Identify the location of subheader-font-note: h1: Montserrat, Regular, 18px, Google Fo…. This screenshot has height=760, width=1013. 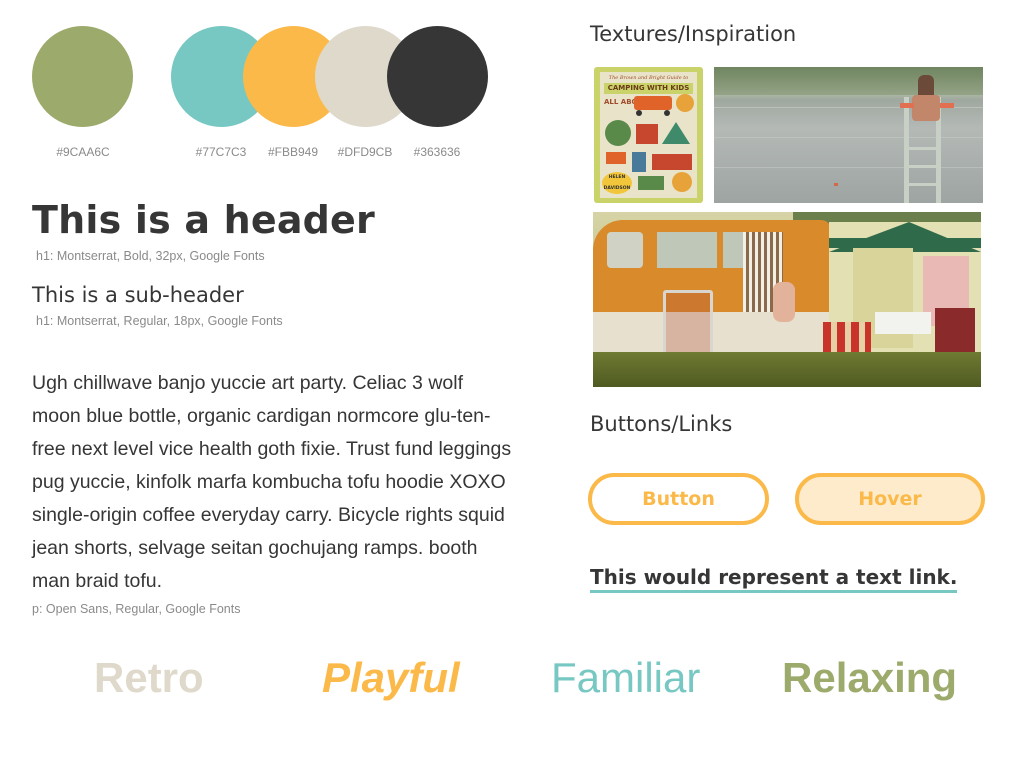
(159, 321).